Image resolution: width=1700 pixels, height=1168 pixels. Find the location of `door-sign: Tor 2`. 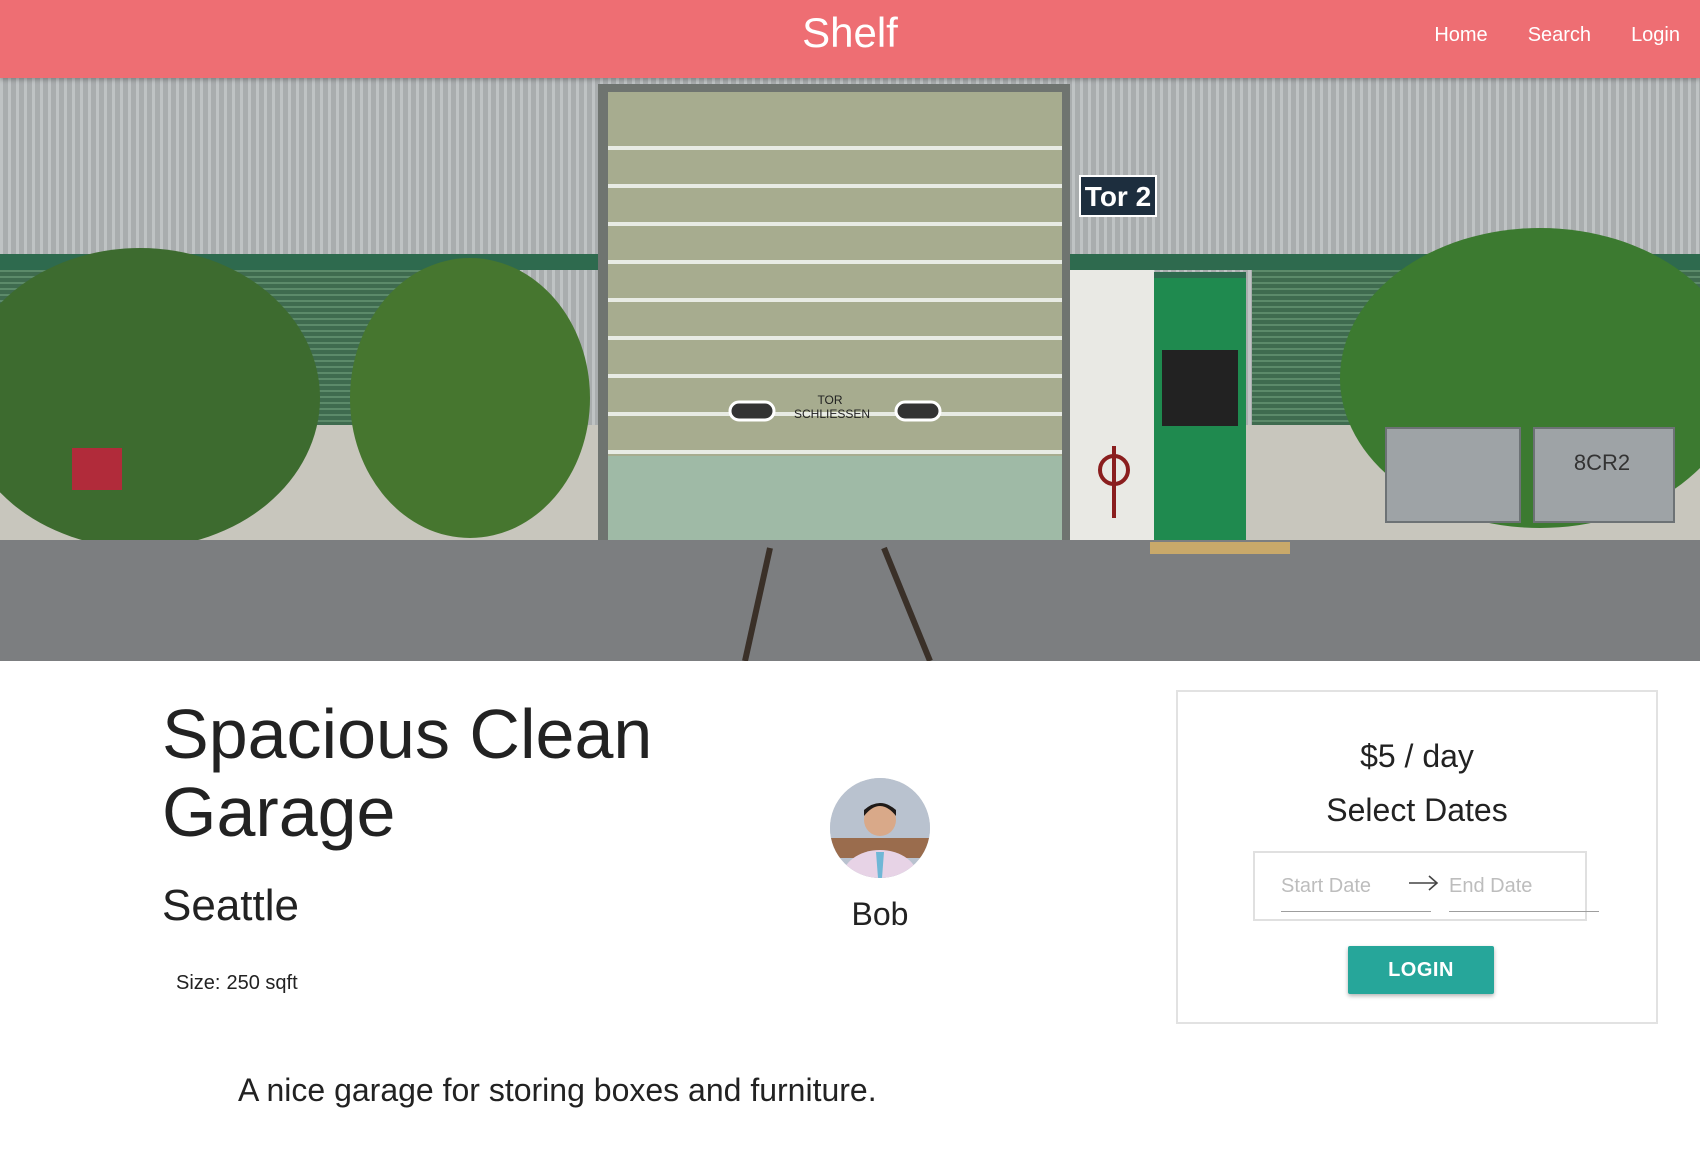

door-sign: Tor 2 is located at coordinates (1118, 196).